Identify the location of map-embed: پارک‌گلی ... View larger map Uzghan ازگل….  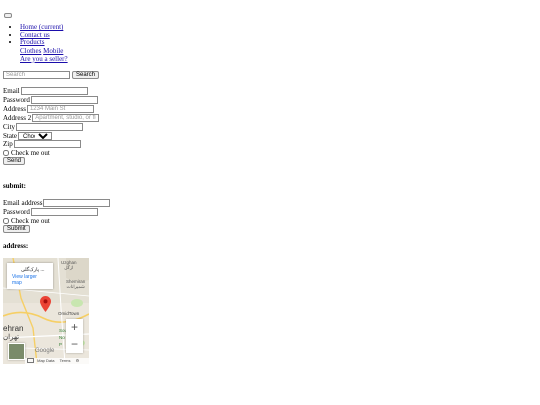
(46, 311).